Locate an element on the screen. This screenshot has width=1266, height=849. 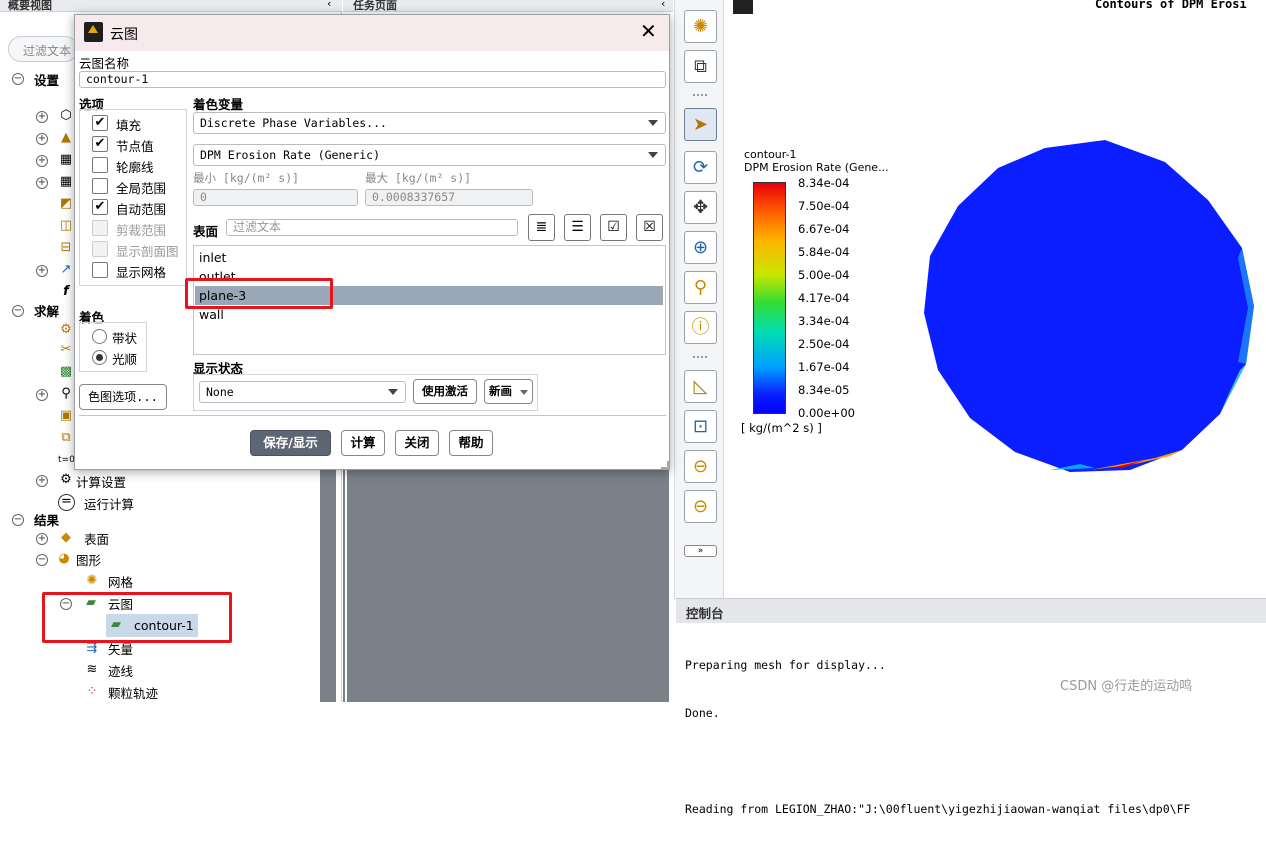
expand-calc-settings-icon: + is located at coordinates (42, 481).